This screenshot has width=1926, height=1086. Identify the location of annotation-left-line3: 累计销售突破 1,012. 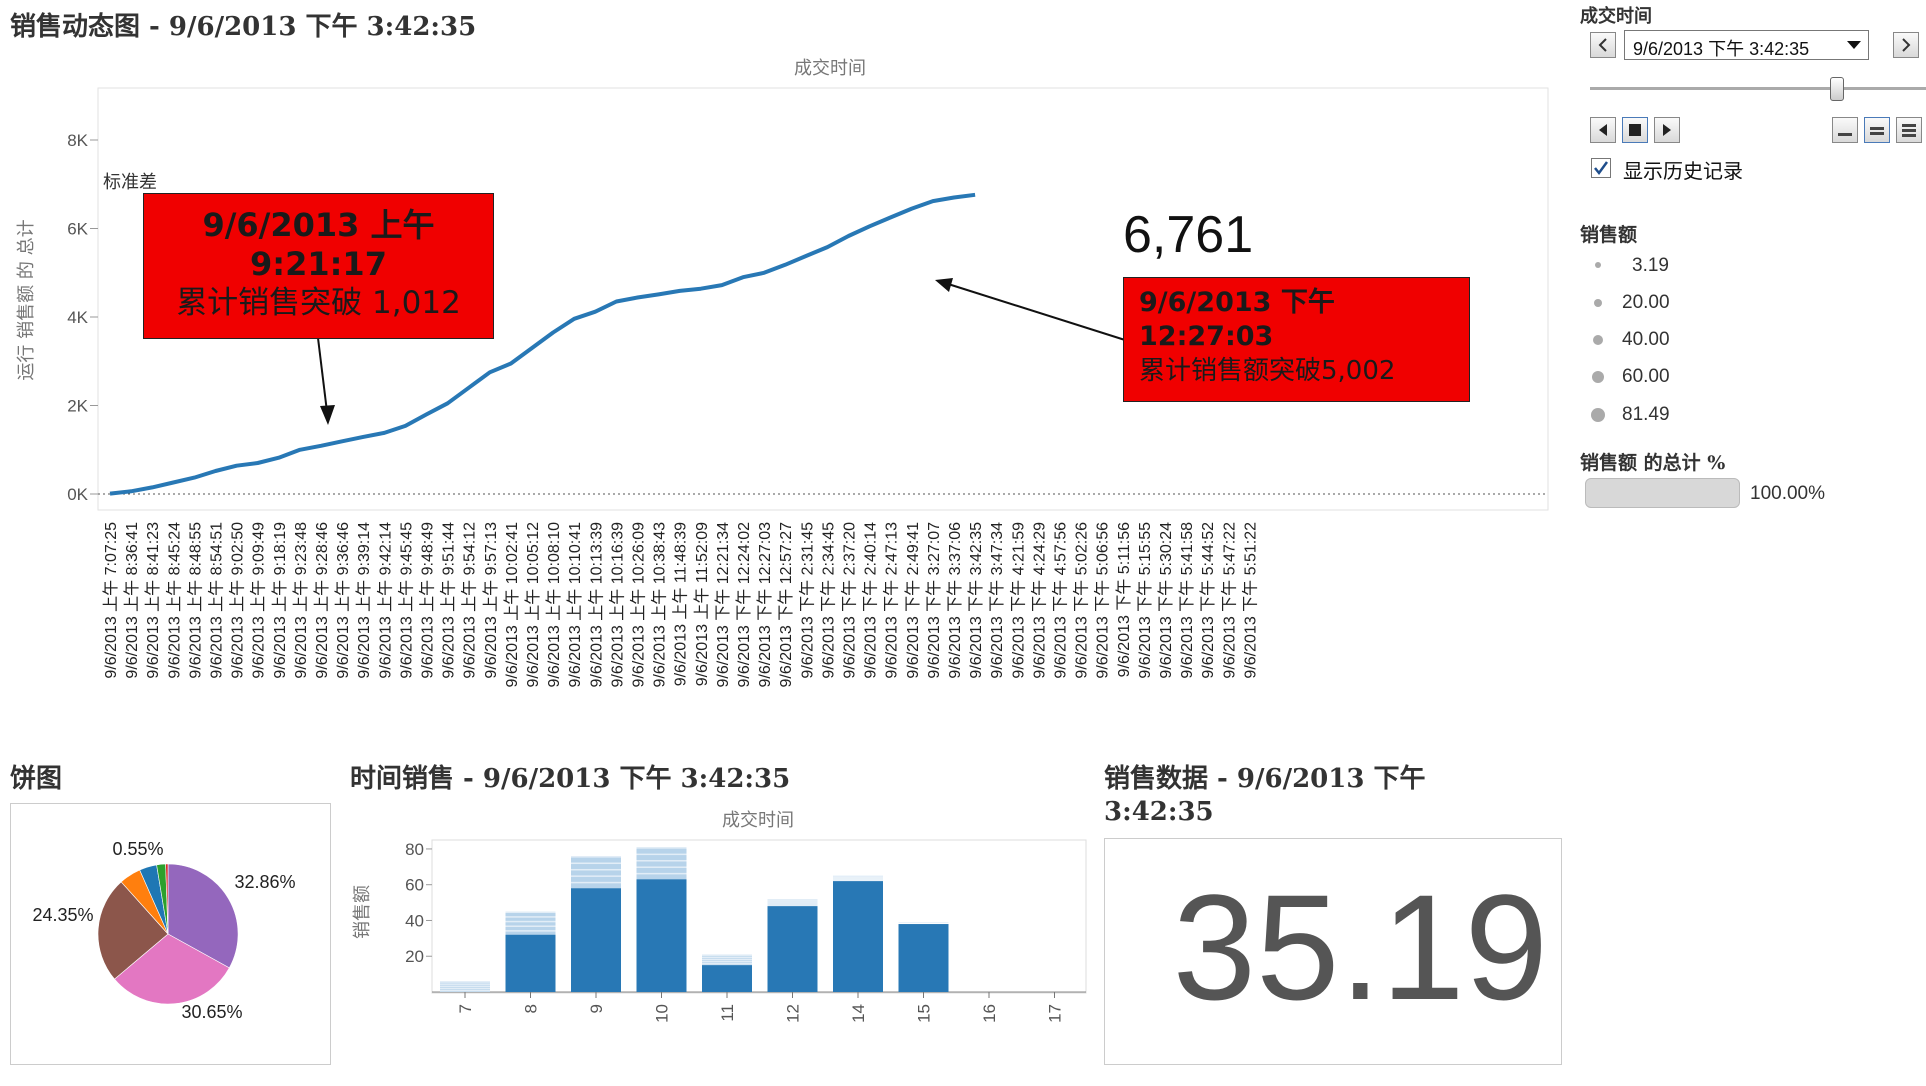
(318, 303).